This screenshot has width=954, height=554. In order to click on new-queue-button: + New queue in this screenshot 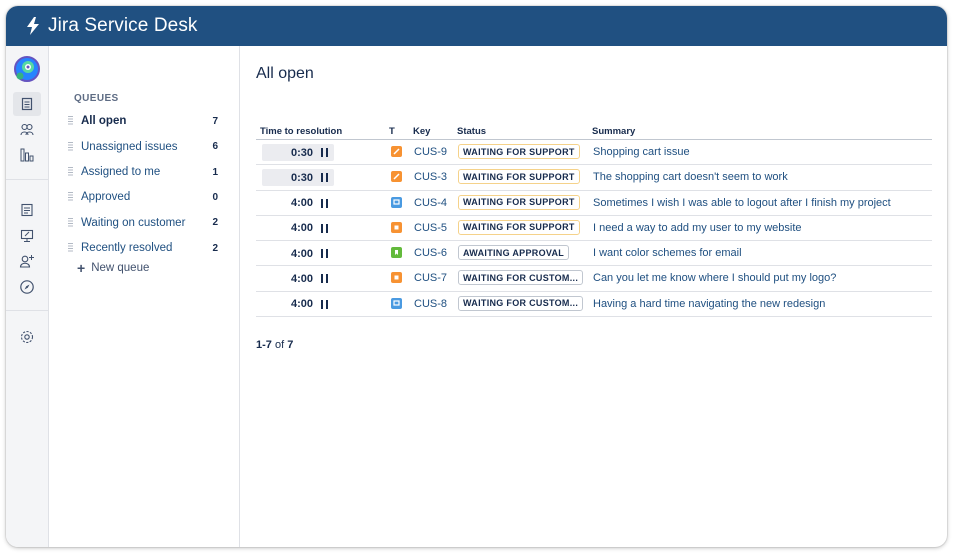, I will do `click(113, 268)`.